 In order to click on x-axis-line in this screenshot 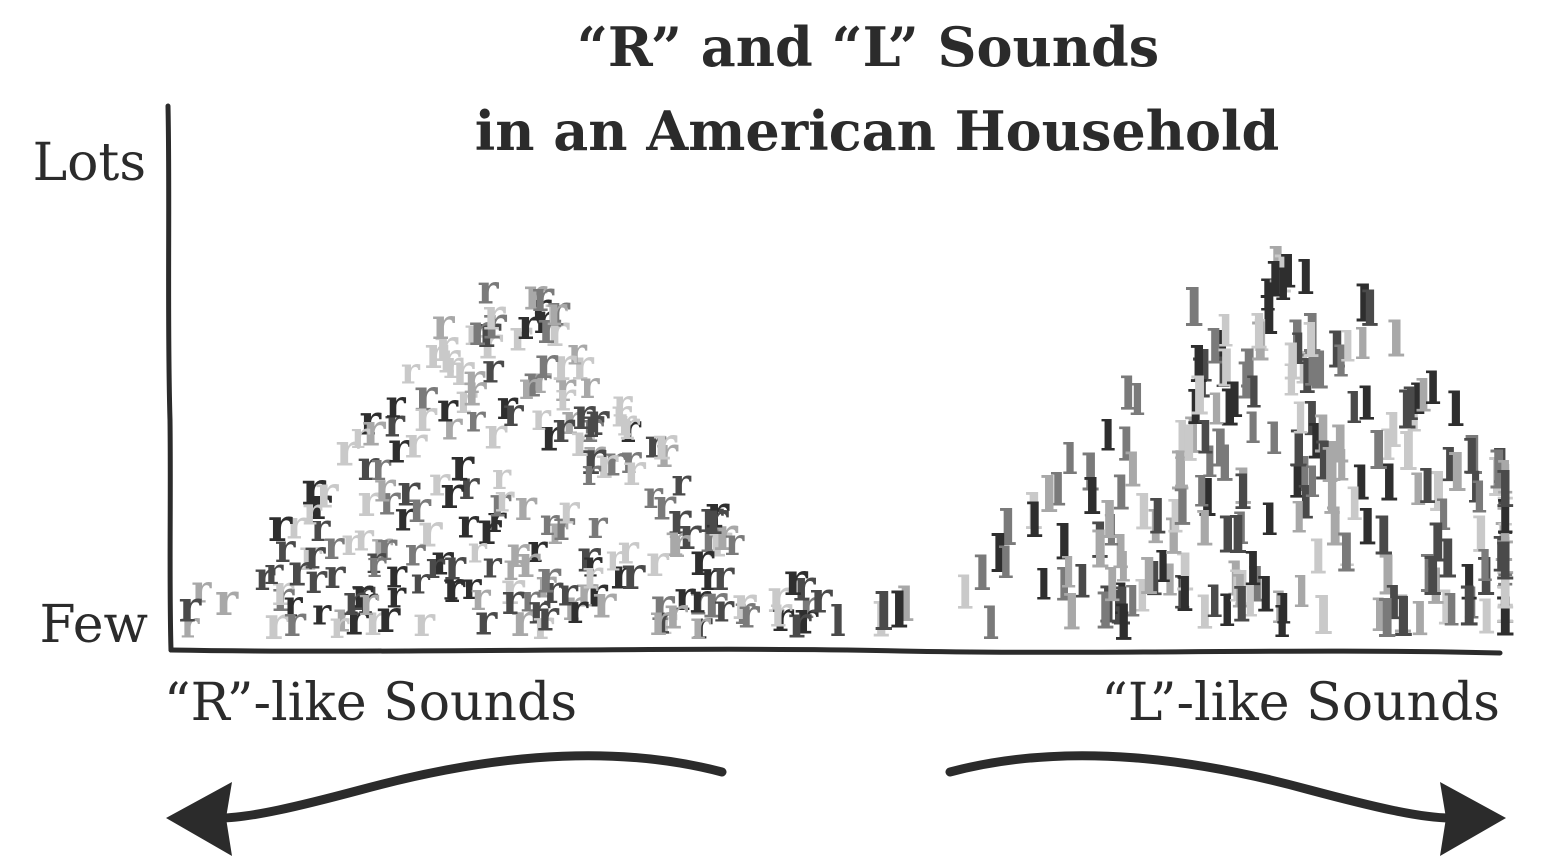, I will do `click(835, 651)`.